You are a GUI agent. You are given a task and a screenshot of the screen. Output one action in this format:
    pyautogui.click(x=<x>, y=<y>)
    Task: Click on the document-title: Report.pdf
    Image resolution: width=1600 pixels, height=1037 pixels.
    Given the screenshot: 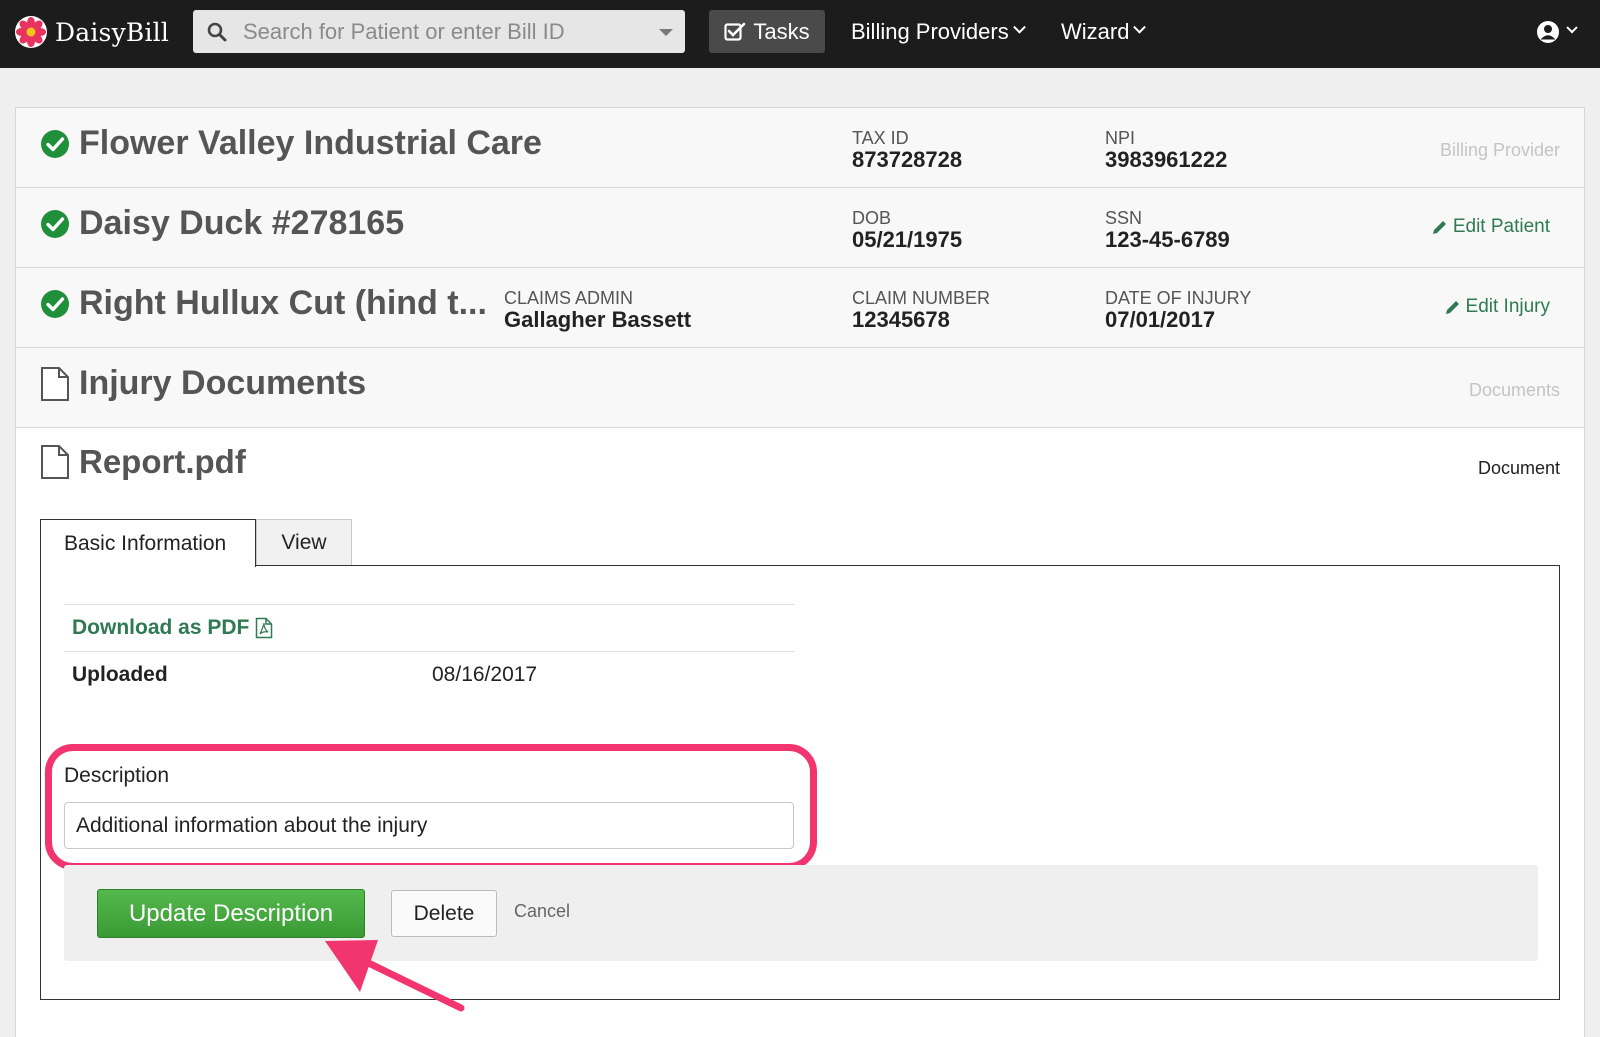 What is the action you would take?
    pyautogui.click(x=143, y=462)
    